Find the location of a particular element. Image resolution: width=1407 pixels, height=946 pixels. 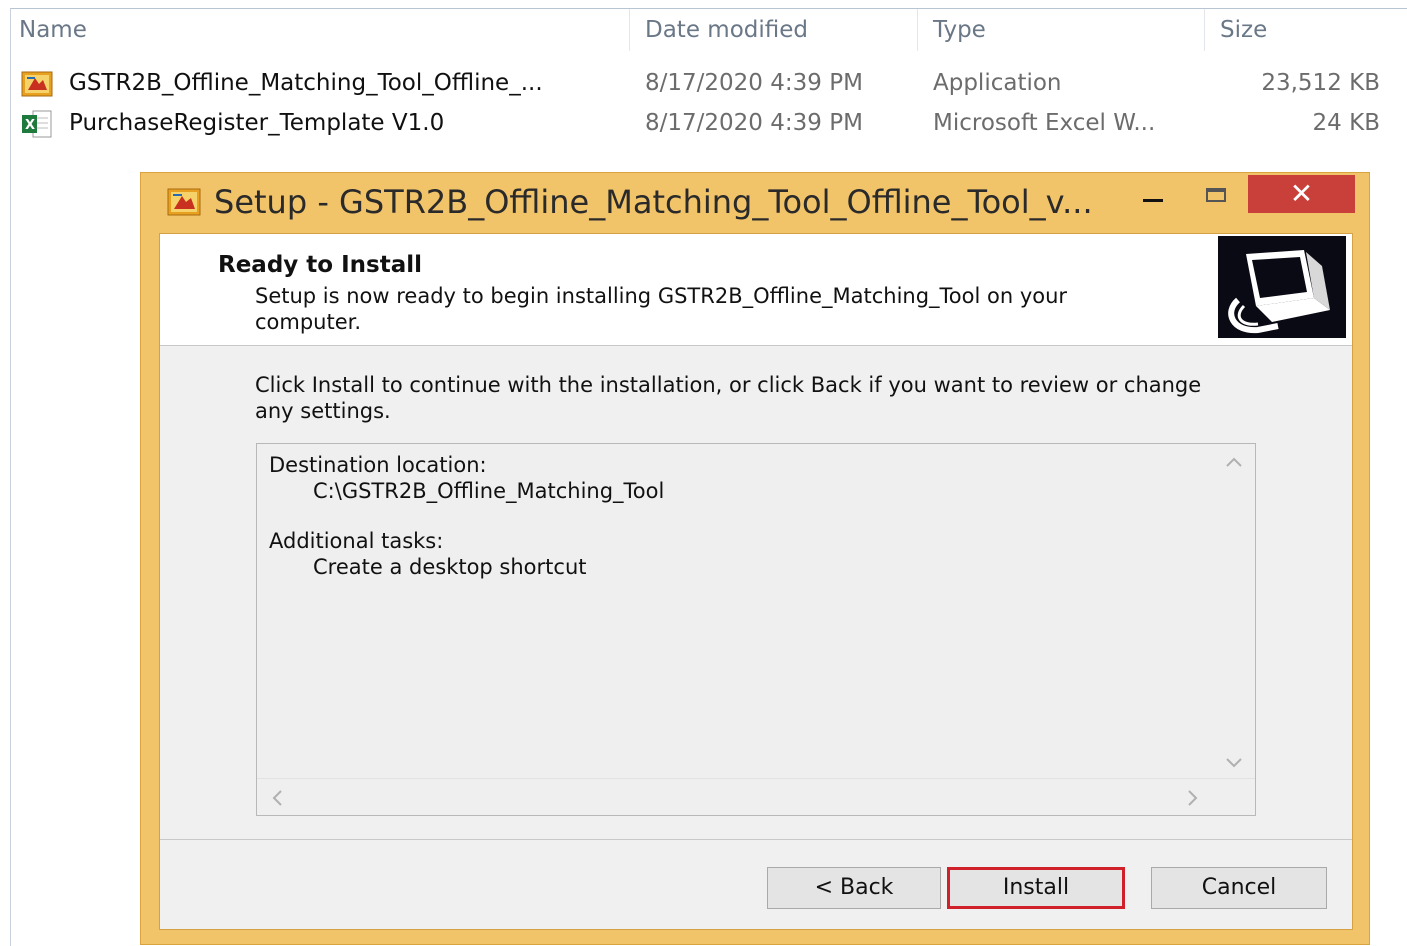

cancel-button: Cancel is located at coordinates (1239, 888).